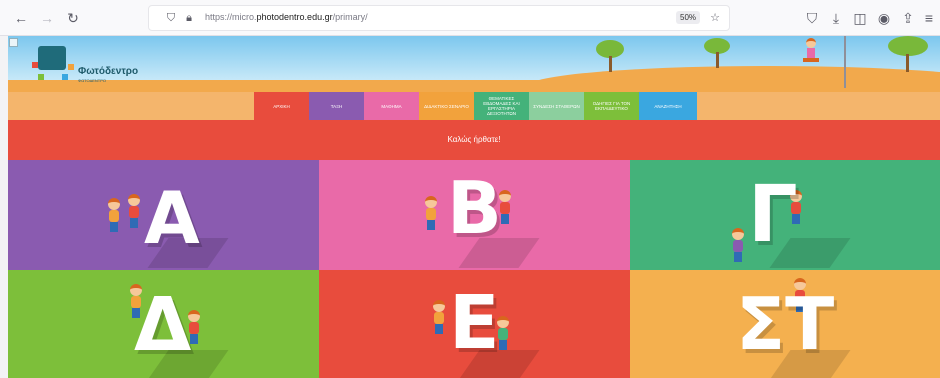  What do you see at coordinates (474, 64) in the screenshot?
I see `header-banner: Φωτόδεντρο ΦΩΤΟΔΕΝΤΡΟ` at bounding box center [474, 64].